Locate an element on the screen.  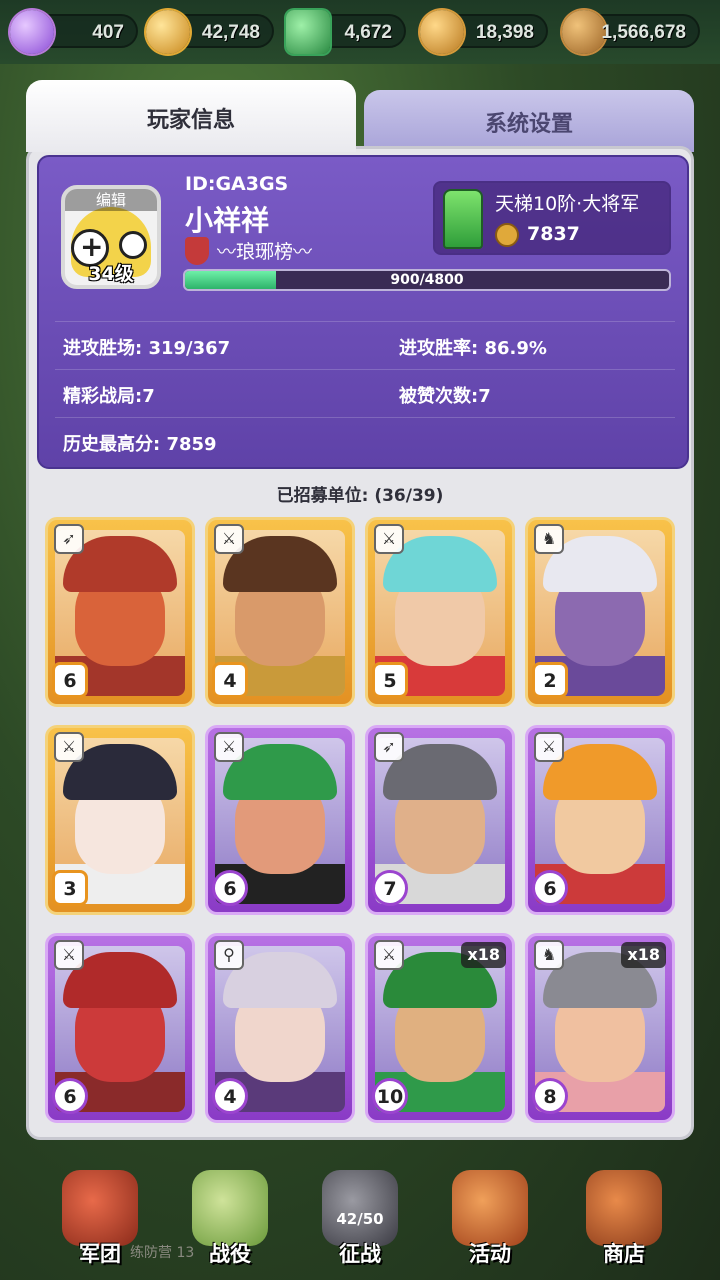
tab-player-info: 玩家信息 is located at coordinates (191, 116).